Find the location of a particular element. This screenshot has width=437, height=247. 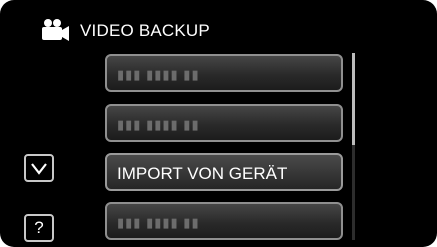

help-button: ? is located at coordinates (39, 228).